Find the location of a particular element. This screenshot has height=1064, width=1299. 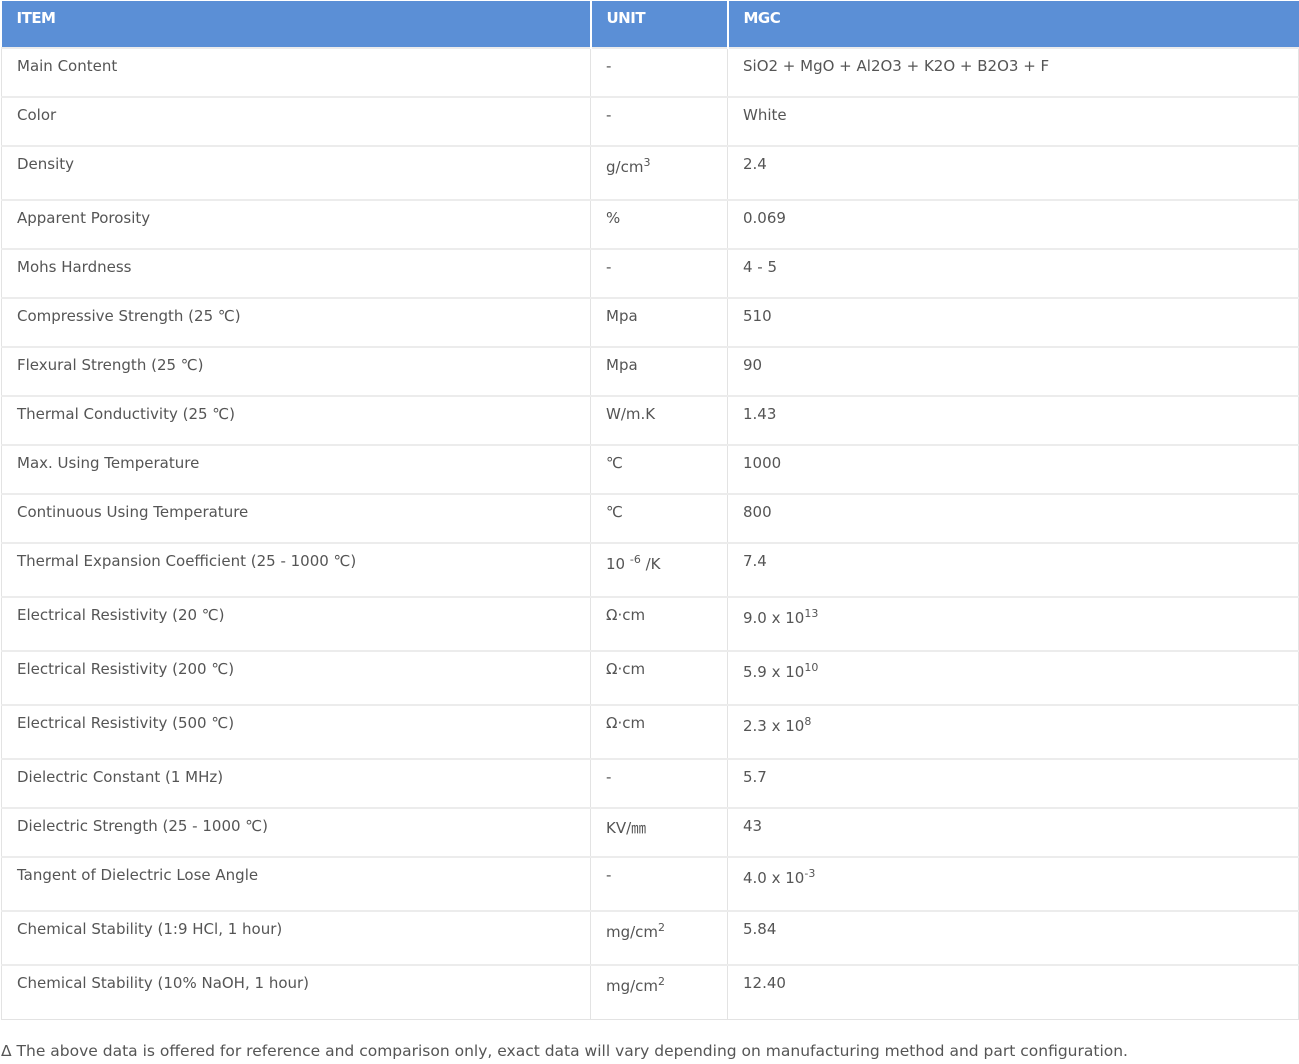

item-cell: Chemical Stability (1:9 HCl, 1 hour) is located at coordinates (296, 938).